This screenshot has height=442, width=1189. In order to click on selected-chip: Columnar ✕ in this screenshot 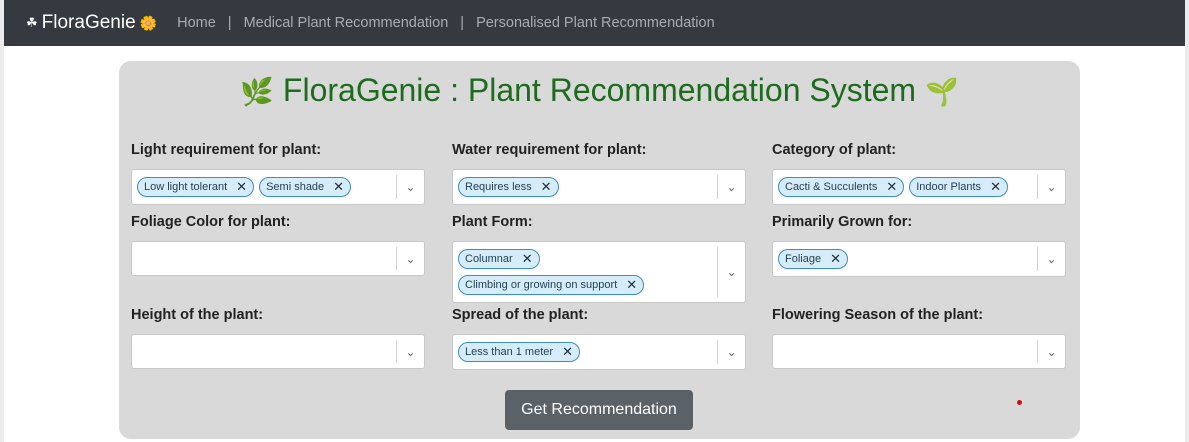, I will do `click(499, 259)`.